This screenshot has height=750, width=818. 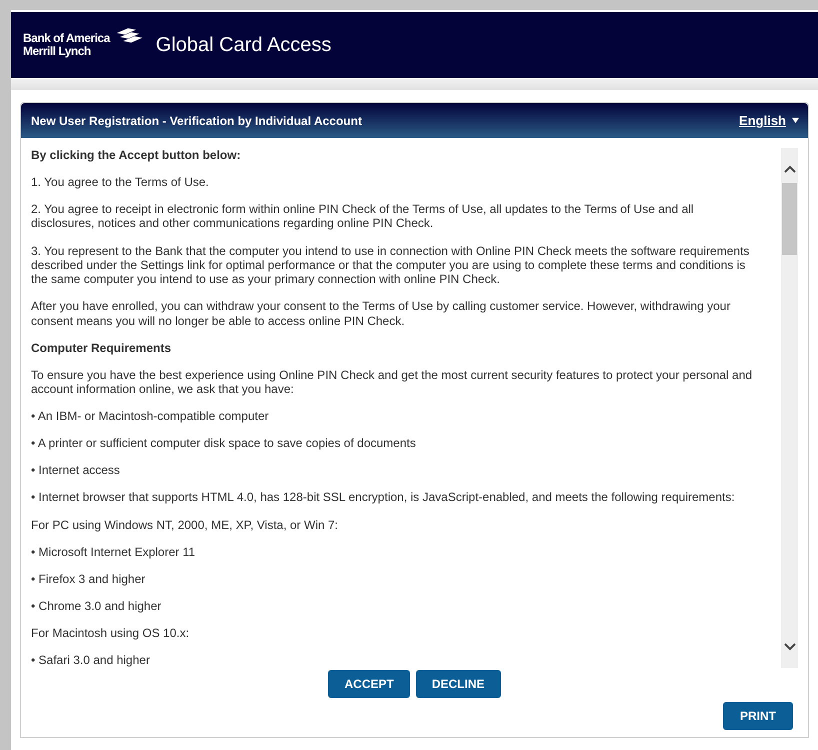 What do you see at coordinates (91, 660) in the screenshot?
I see `terms-paragraph: • Safari 3.0 and higher` at bounding box center [91, 660].